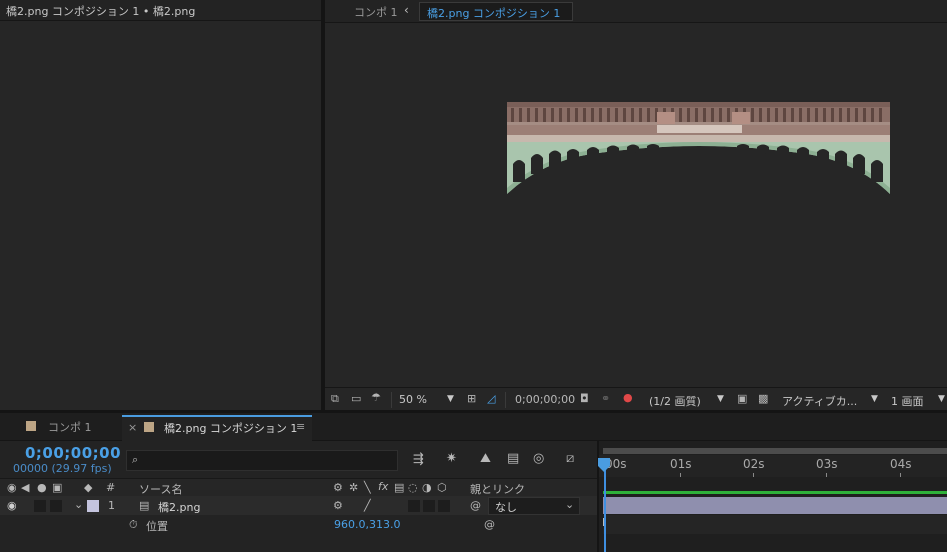  I want to click on property-track, so click(775, 524).